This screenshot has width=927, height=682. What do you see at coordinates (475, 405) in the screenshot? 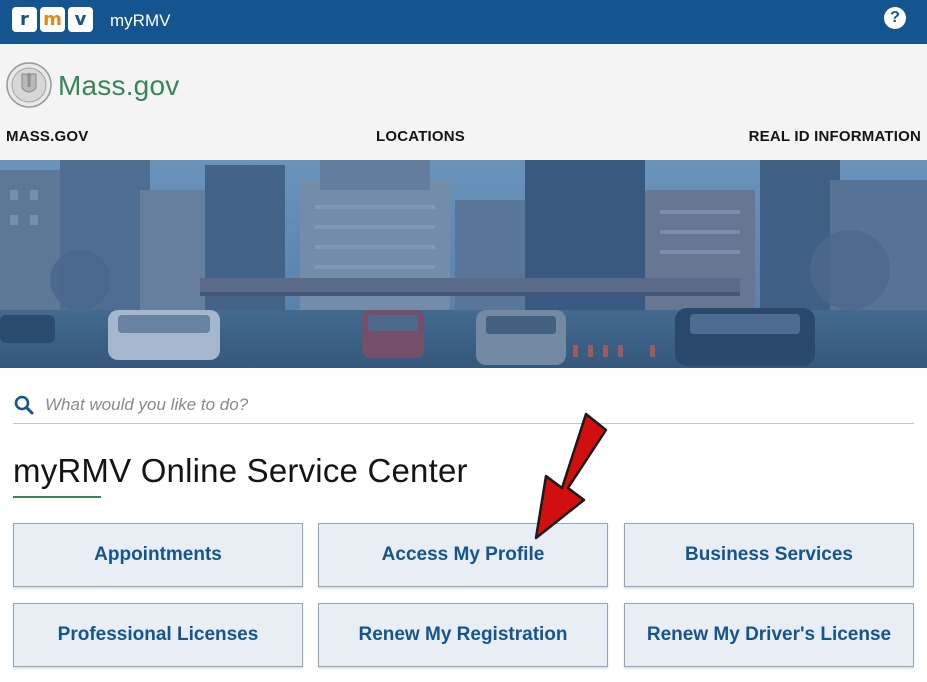
I see `search-input` at bounding box center [475, 405].